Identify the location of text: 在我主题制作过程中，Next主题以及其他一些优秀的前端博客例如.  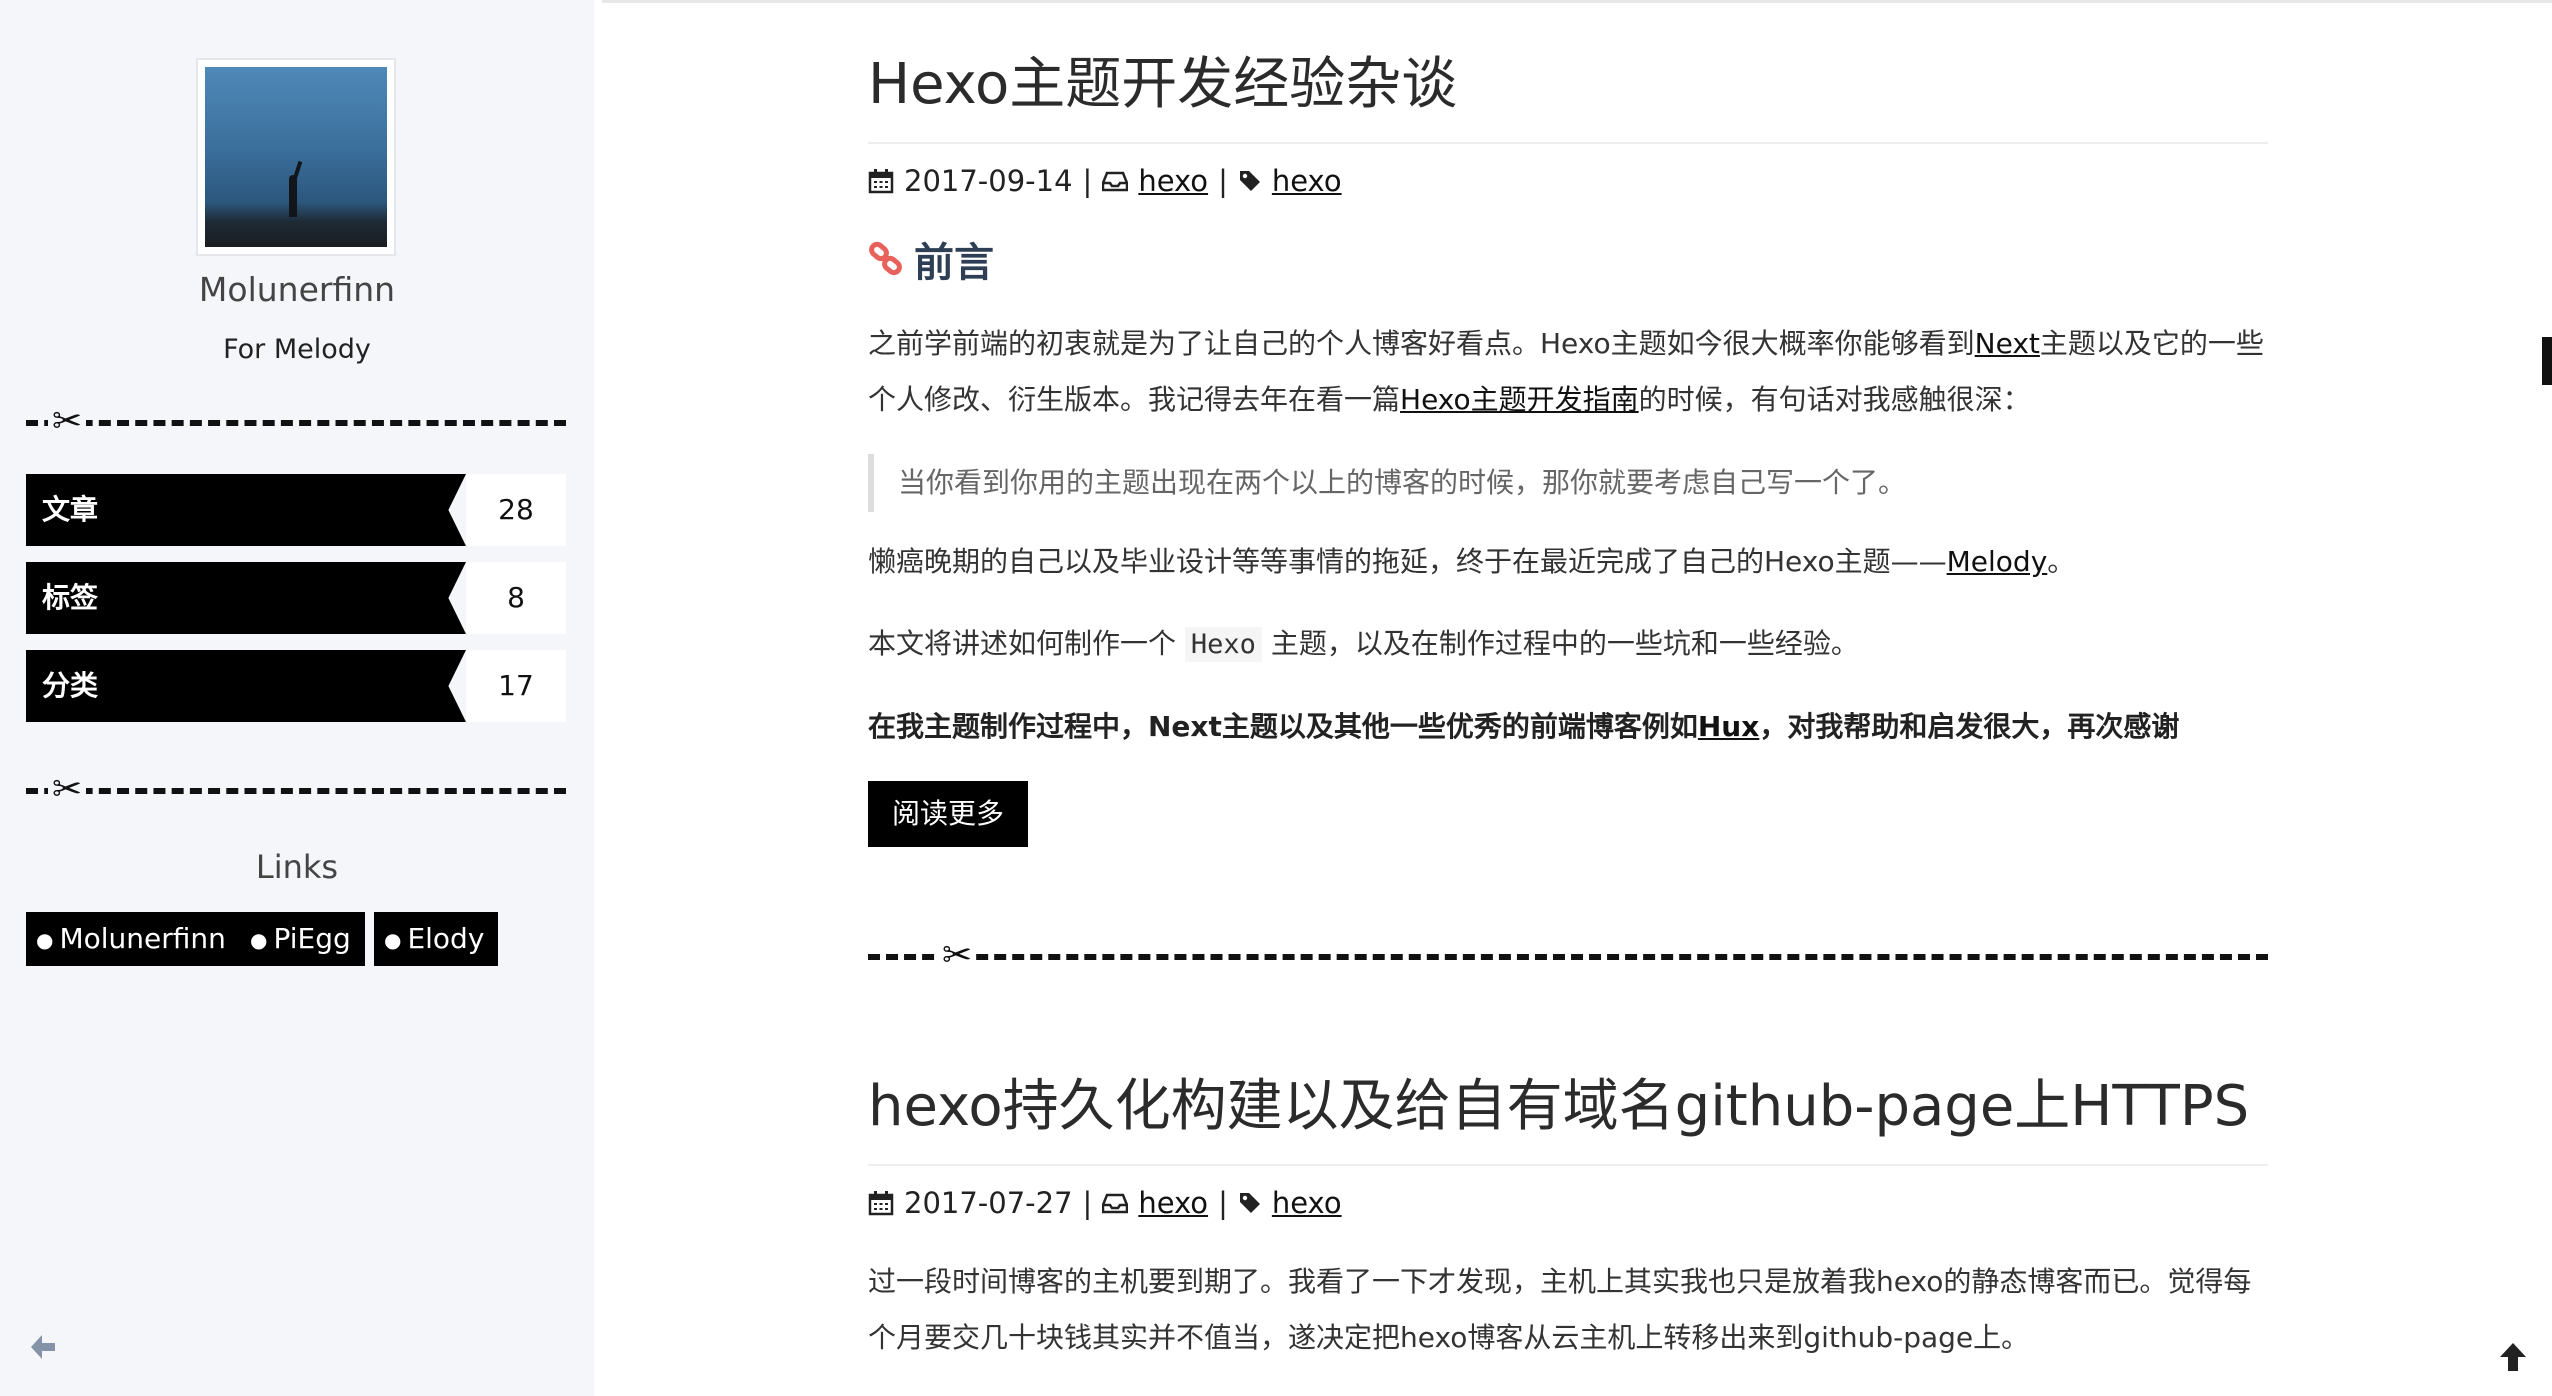
(1283, 726).